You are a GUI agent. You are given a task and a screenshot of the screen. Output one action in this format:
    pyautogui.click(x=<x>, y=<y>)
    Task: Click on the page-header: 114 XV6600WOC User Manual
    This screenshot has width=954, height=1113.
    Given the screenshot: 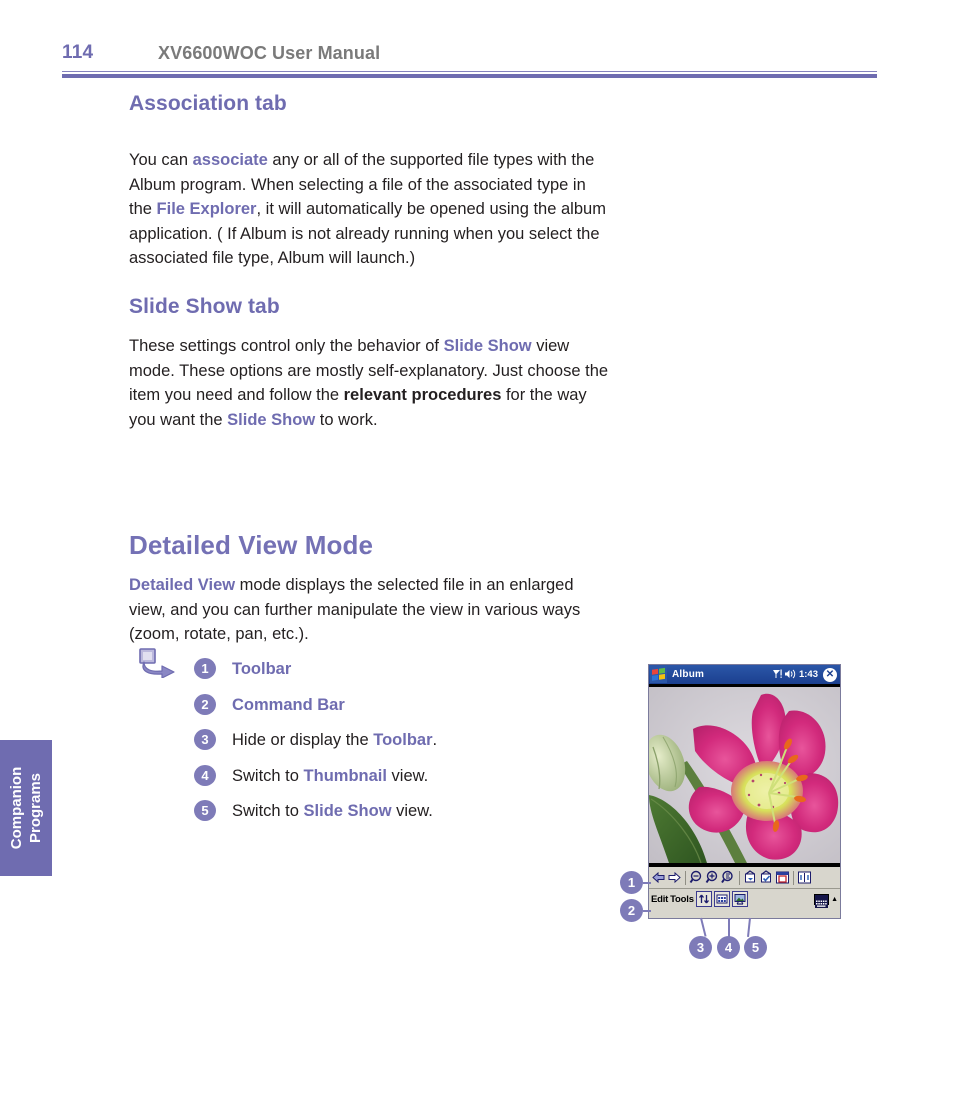 What is the action you would take?
    pyautogui.click(x=469, y=62)
    